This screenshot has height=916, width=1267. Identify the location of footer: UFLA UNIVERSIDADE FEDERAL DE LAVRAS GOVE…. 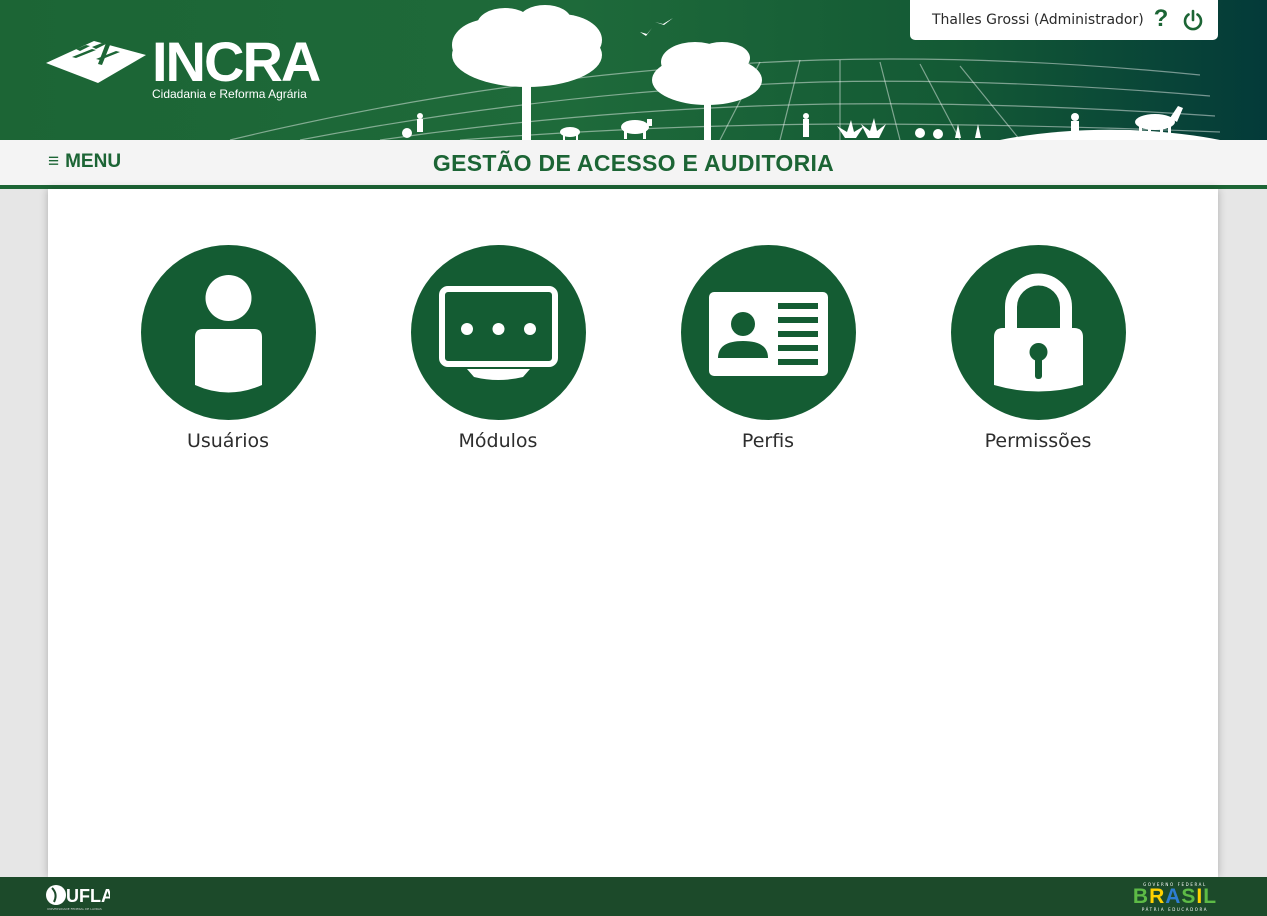
(633, 896).